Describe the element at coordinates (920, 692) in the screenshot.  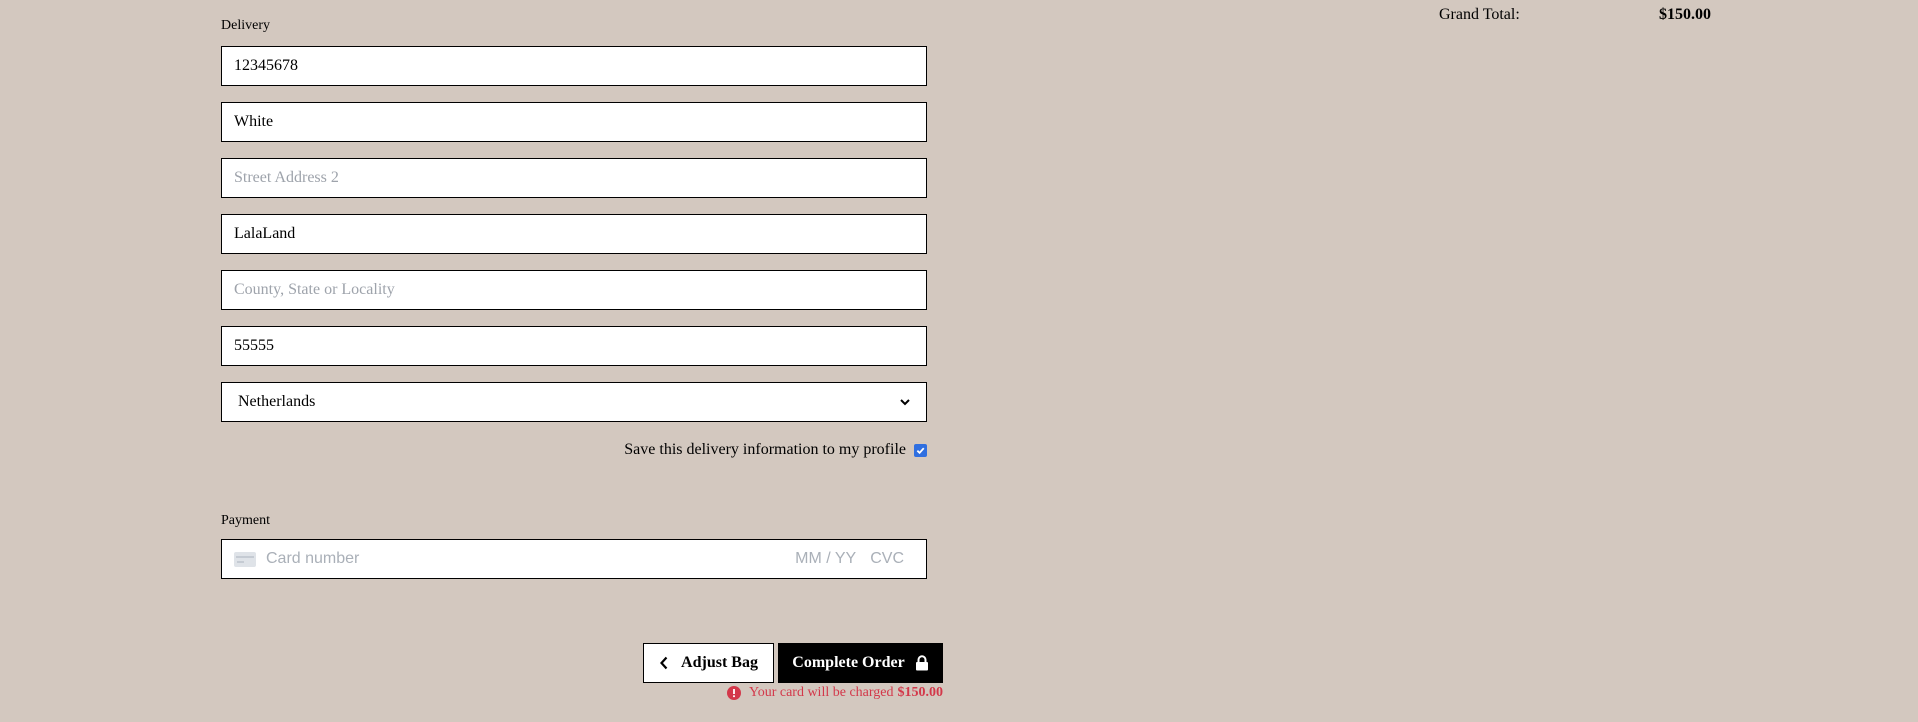
I see `charge-amount: $150.00` at that location.